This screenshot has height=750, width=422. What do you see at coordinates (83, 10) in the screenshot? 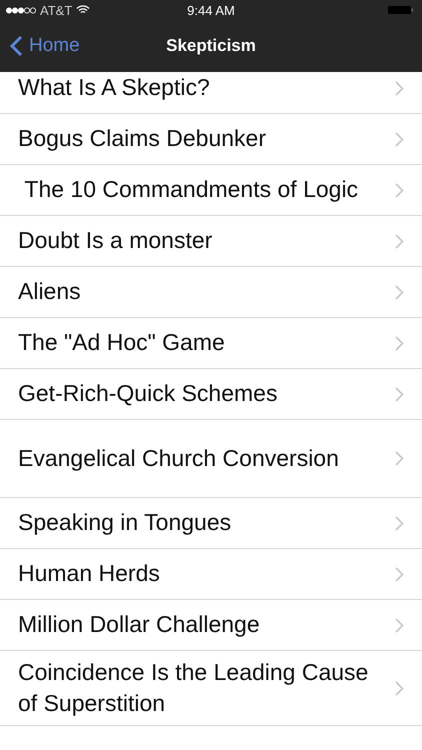
I see `wifi-icon` at bounding box center [83, 10].